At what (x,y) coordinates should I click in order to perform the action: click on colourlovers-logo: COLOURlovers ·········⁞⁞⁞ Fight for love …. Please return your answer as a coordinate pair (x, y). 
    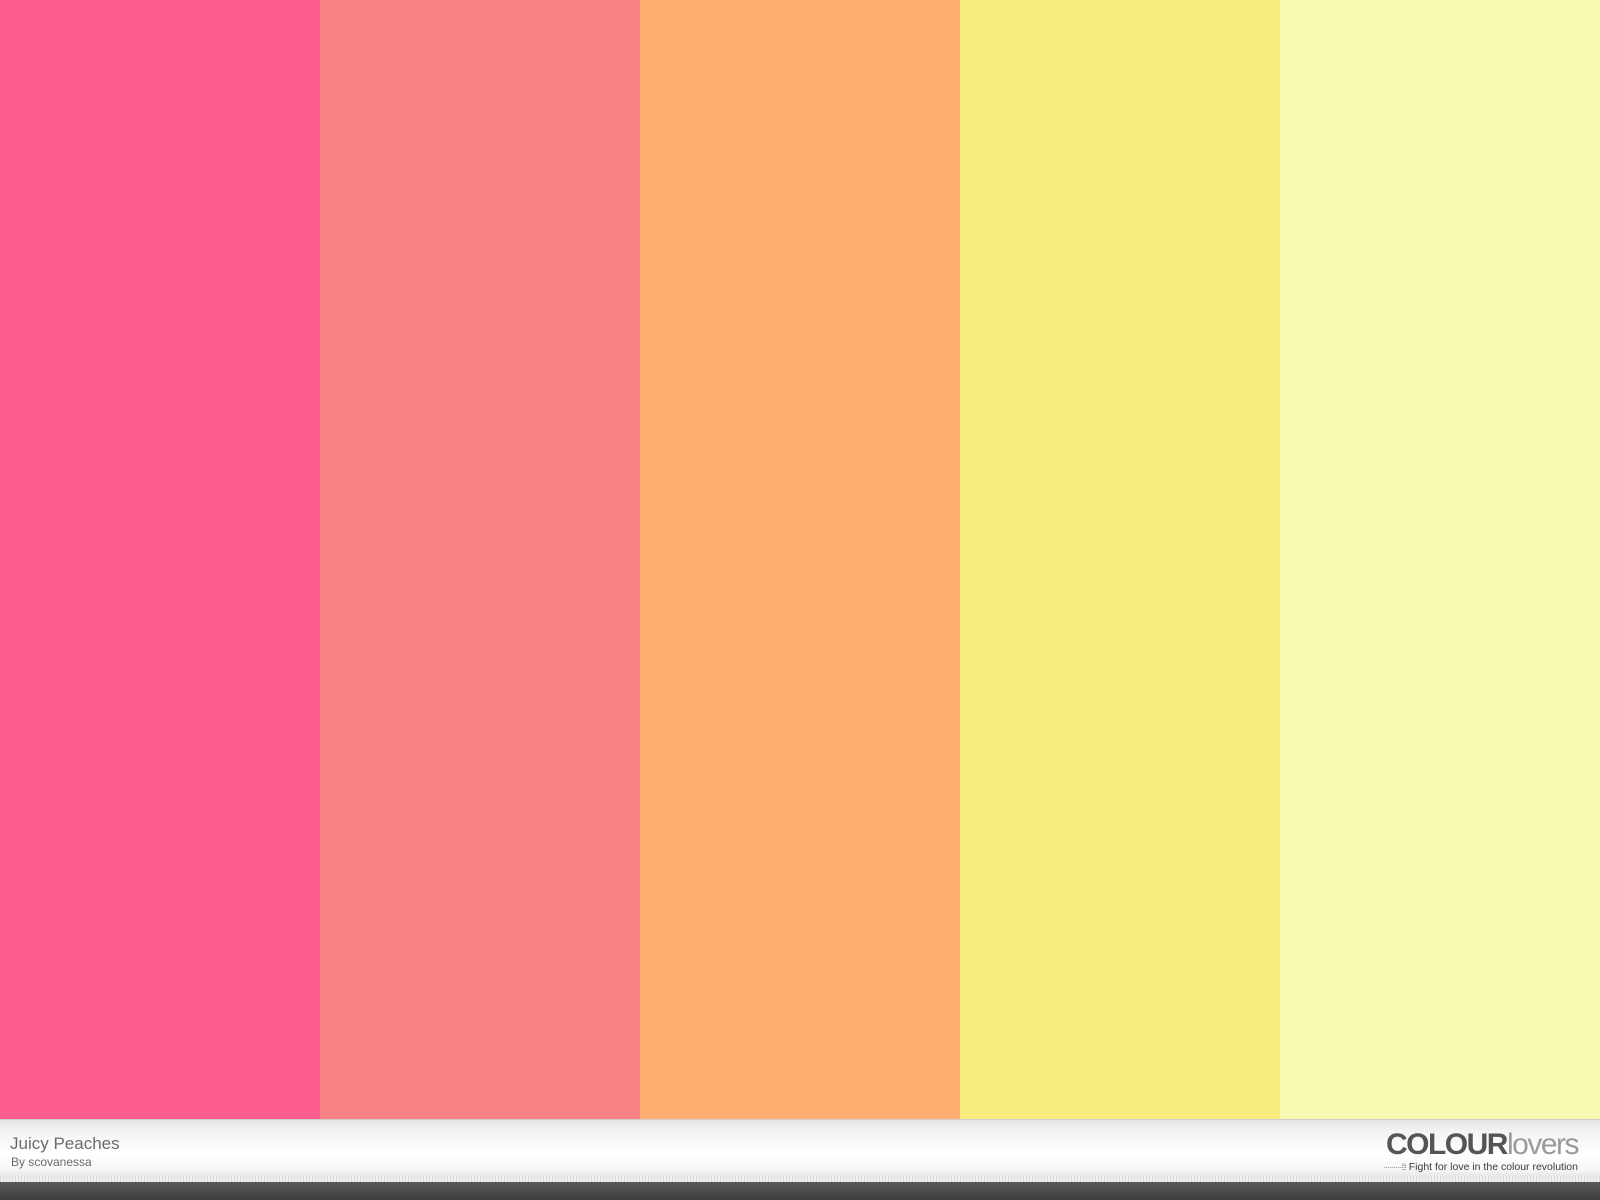
    Looking at the image, I should click on (1481, 1151).